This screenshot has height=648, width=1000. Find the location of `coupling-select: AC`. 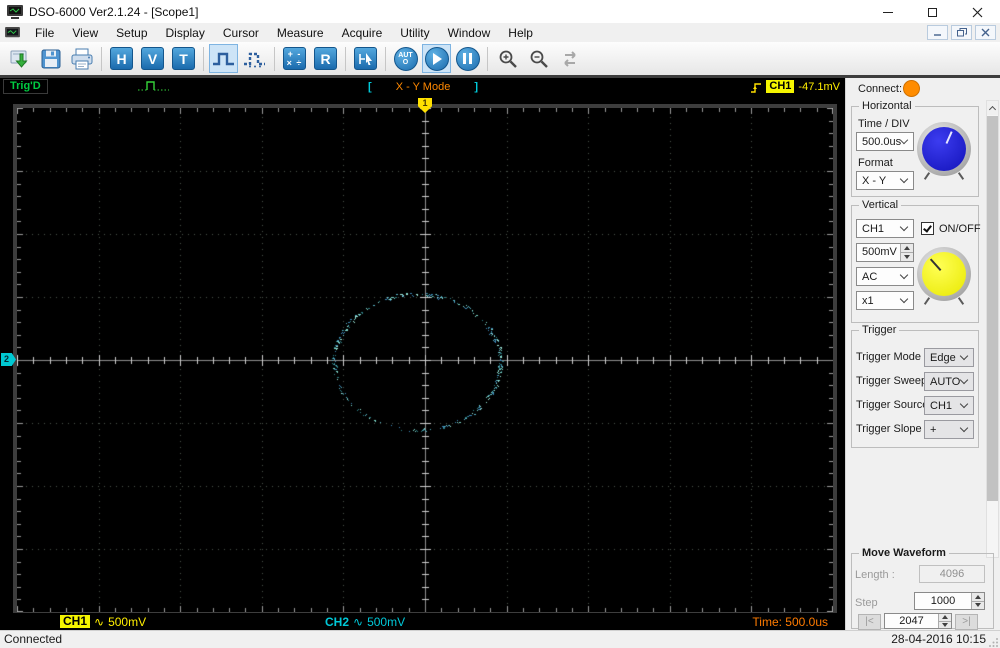

coupling-select: AC is located at coordinates (885, 276).